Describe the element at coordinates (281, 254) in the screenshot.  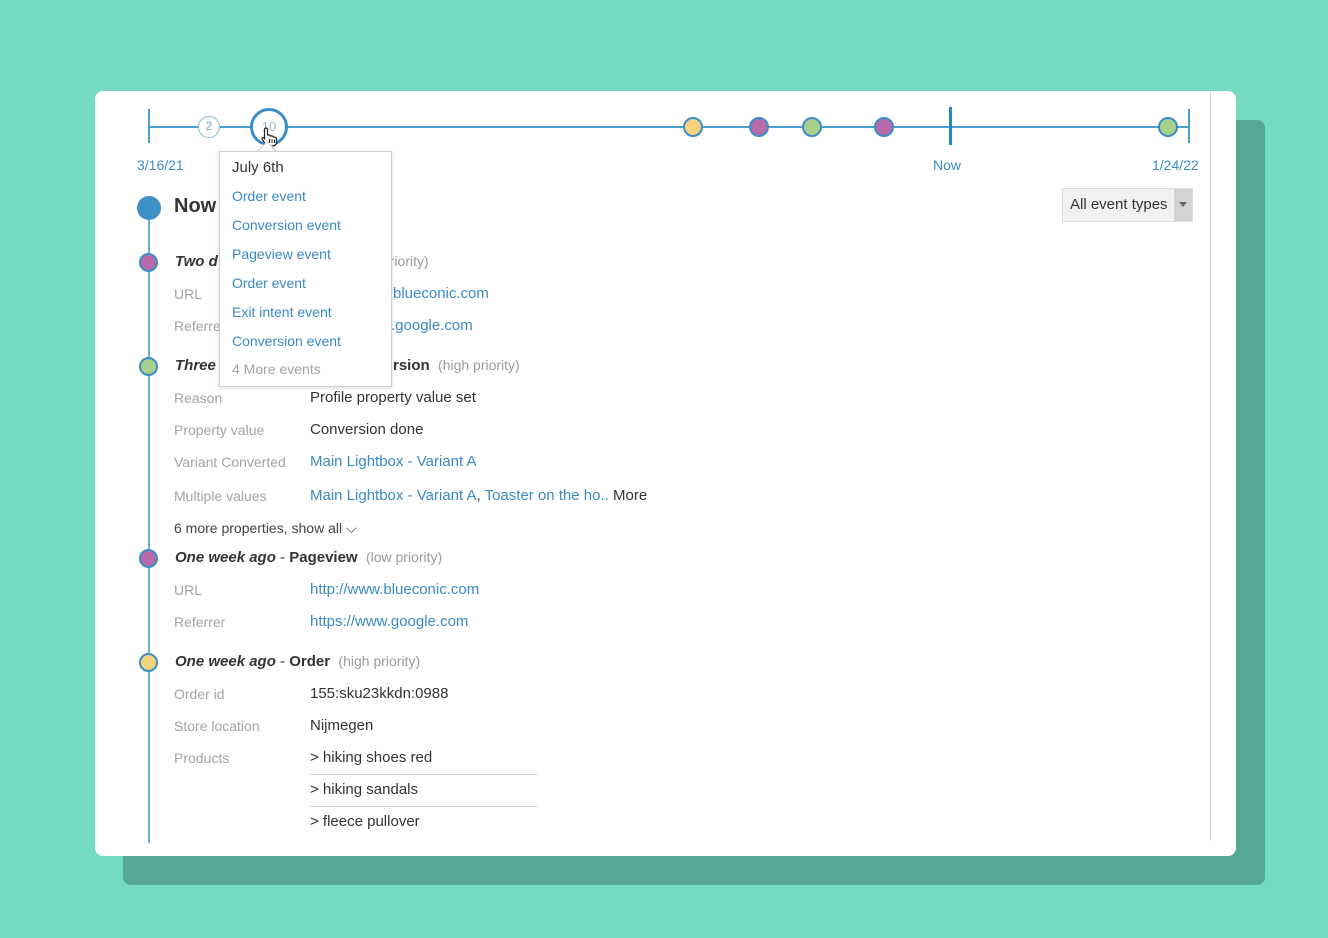
I see `popup-event-link: Pageview event` at that location.